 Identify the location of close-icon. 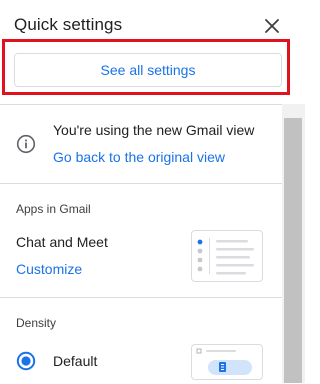
(272, 26).